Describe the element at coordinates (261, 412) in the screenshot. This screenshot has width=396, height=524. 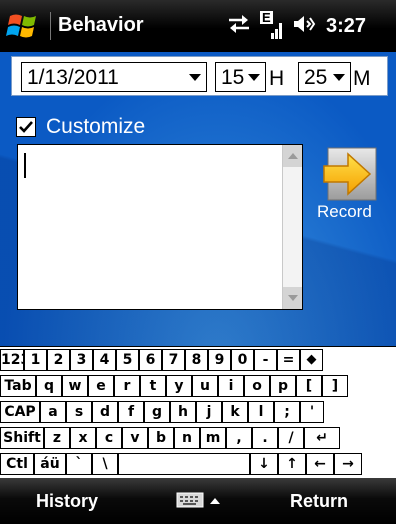
I see `key: l` at that location.